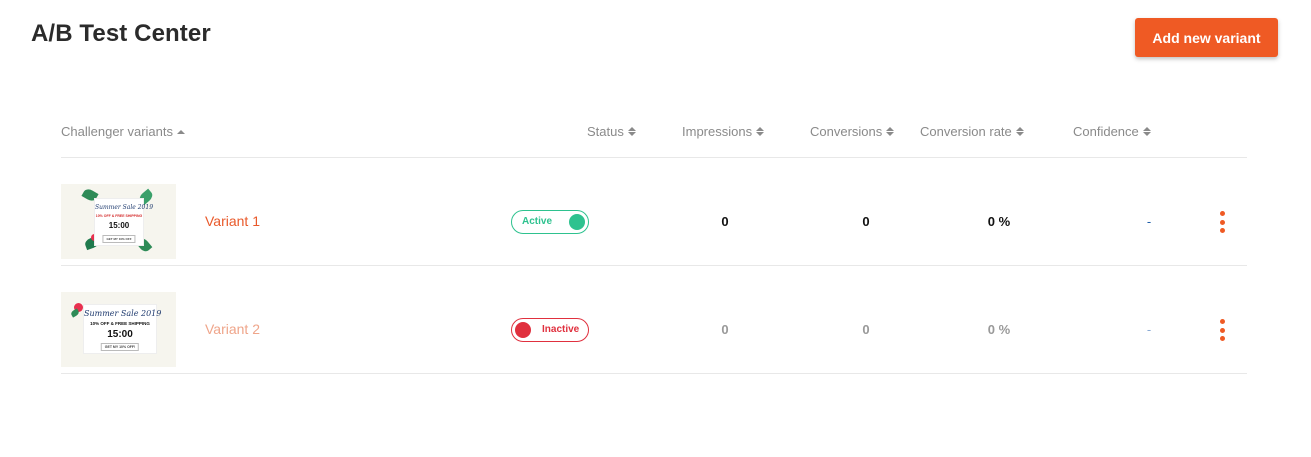 The image size is (1311, 457). What do you see at coordinates (611, 131) in the screenshot?
I see `column-header-status: Status` at bounding box center [611, 131].